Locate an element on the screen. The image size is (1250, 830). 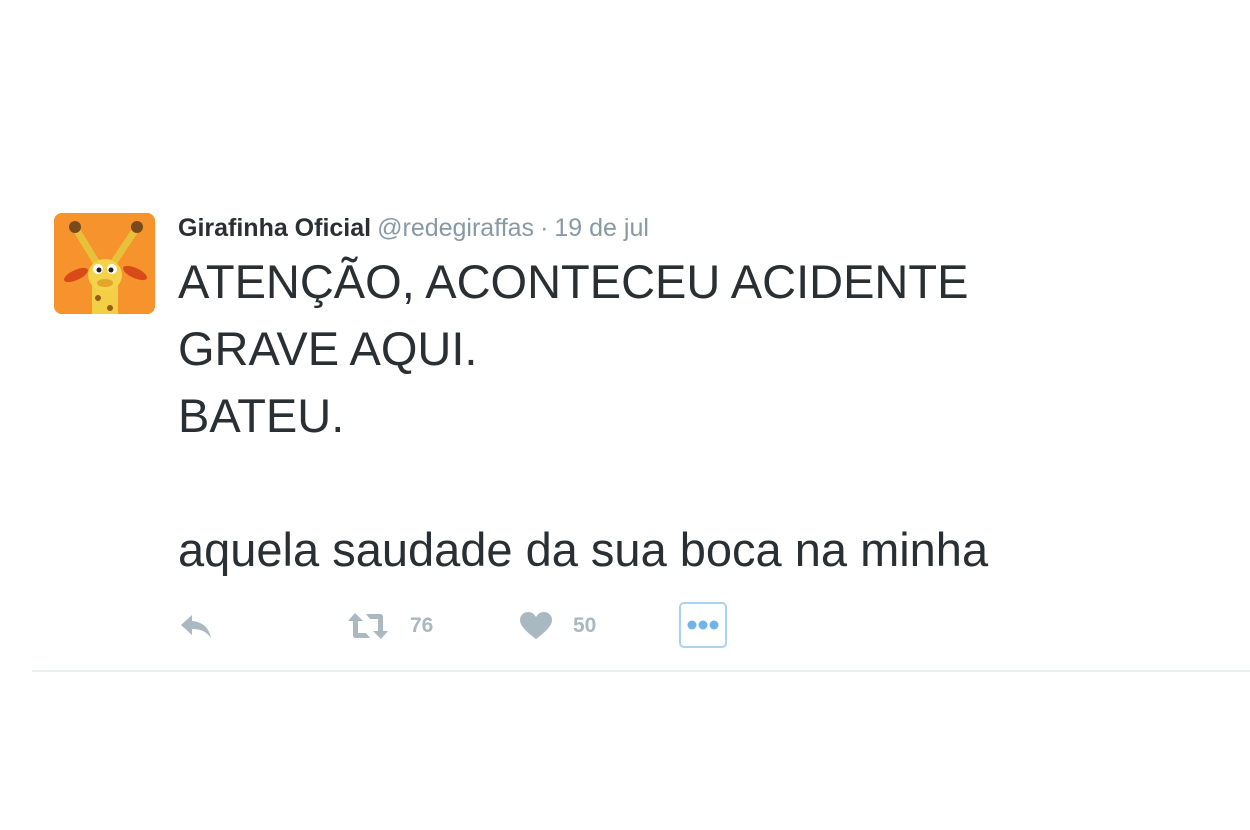
reply-icon is located at coordinates (196, 626).